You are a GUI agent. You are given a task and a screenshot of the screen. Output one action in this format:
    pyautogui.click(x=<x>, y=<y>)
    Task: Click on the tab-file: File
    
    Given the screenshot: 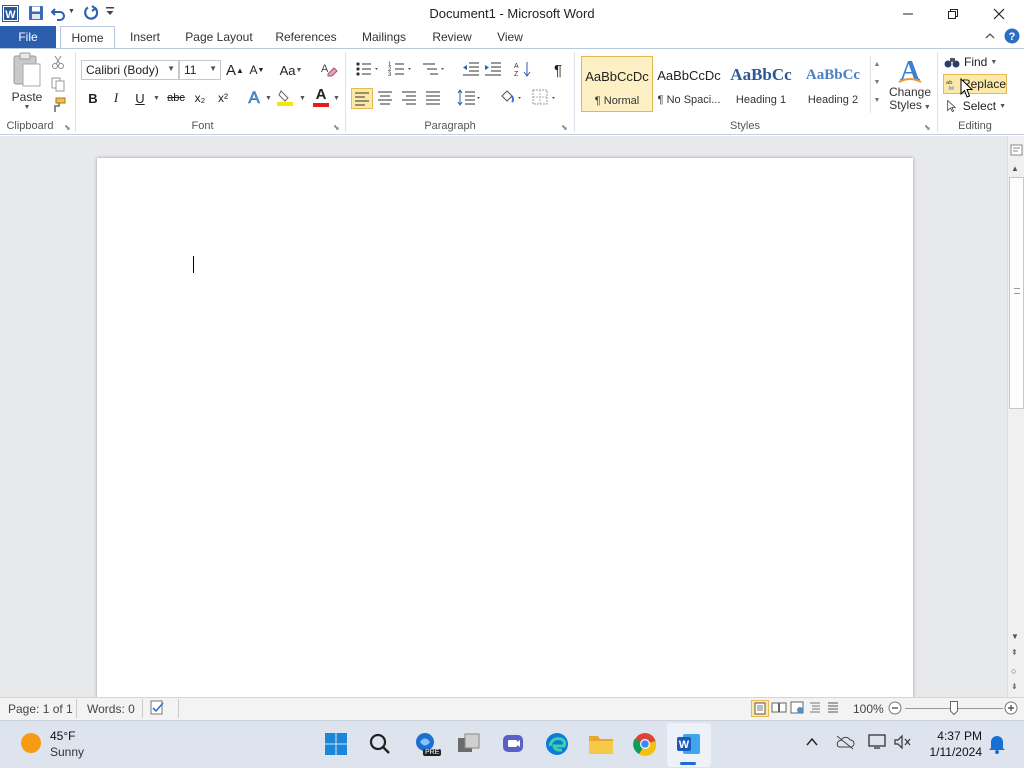 What is the action you would take?
    pyautogui.click(x=28, y=37)
    